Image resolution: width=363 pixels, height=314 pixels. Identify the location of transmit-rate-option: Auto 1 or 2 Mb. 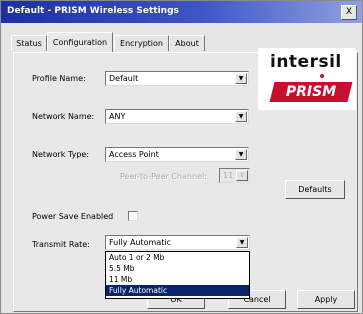
(177, 257).